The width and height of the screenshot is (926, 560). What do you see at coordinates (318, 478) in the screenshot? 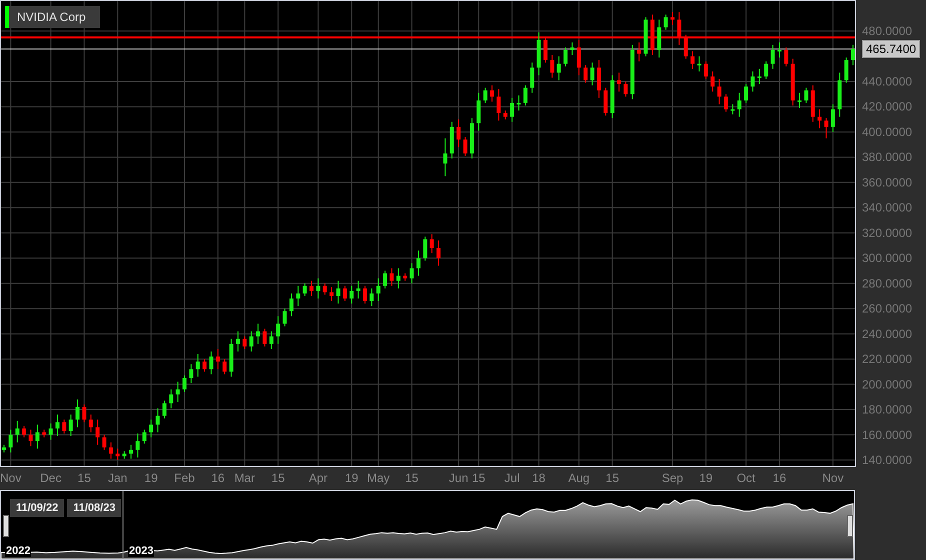
I see `x-axis-label: Apr` at bounding box center [318, 478].